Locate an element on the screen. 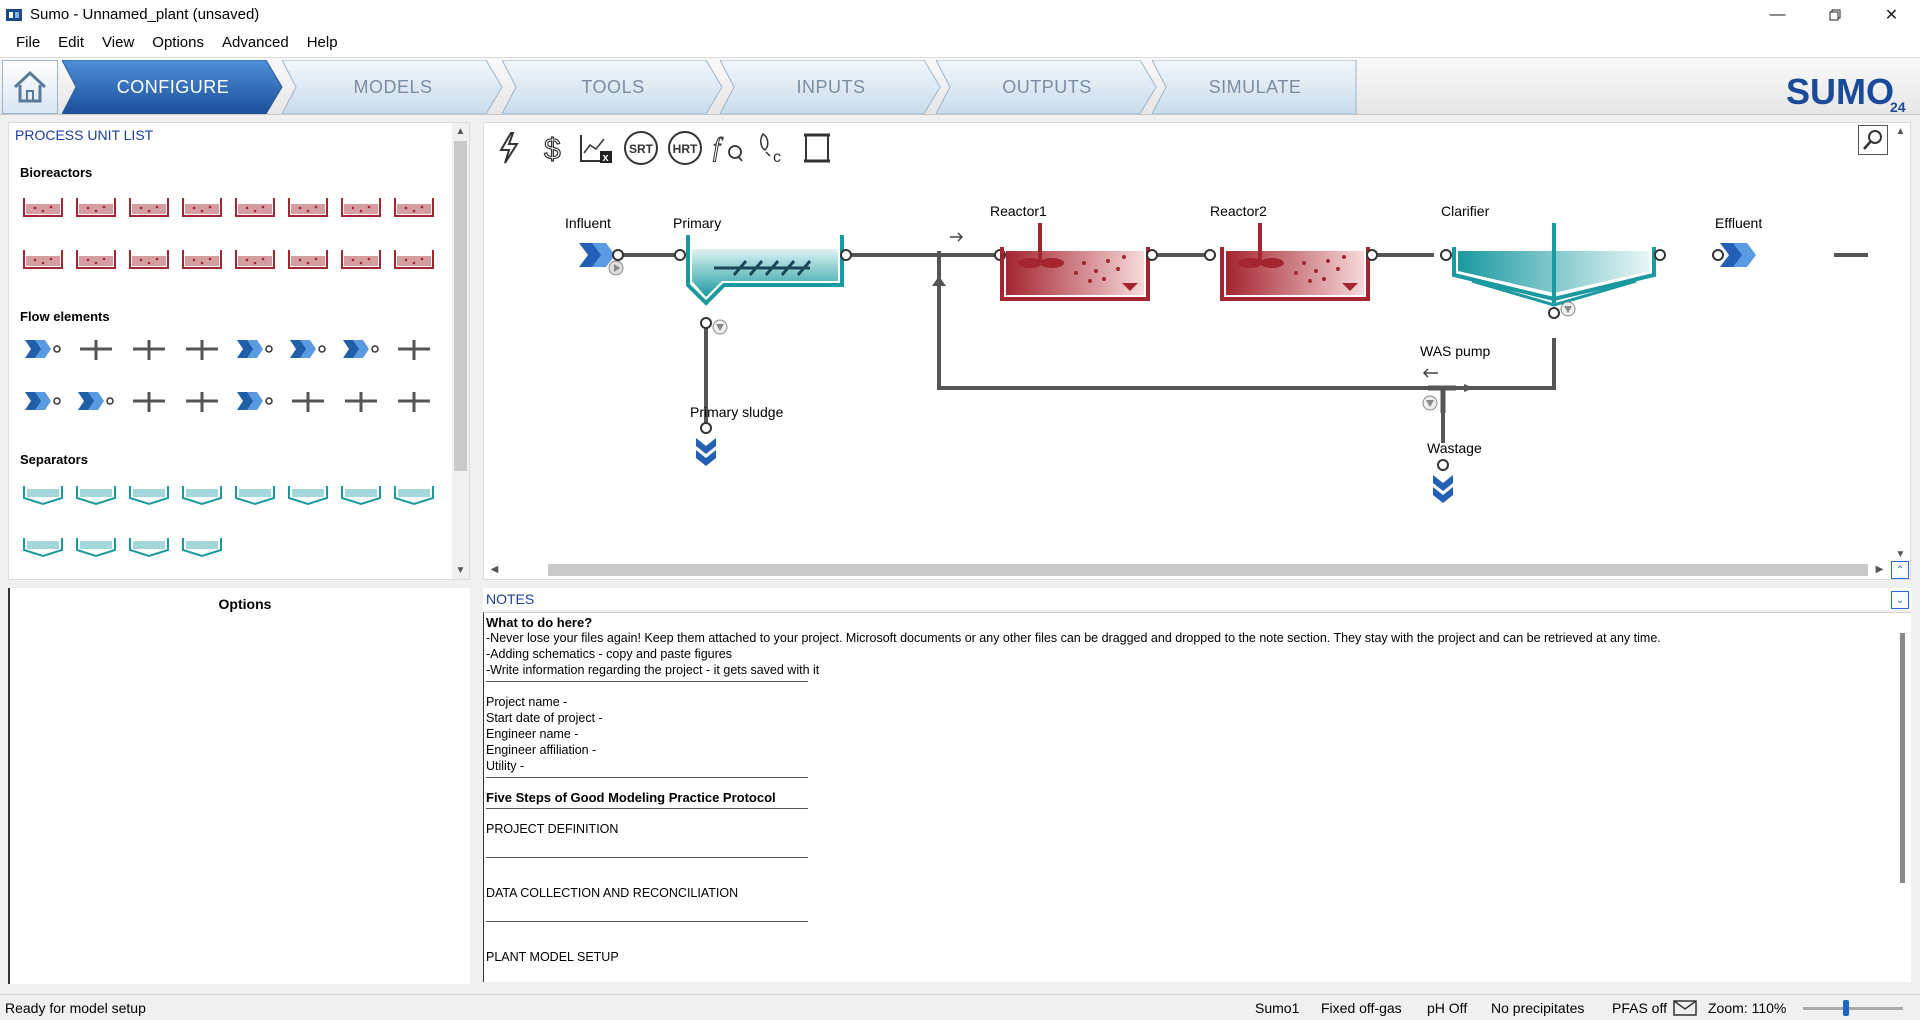 This screenshot has width=1920, height=1020. canvas-vscrollbar: ▲ ▼ is located at coordinates (1901, 343).